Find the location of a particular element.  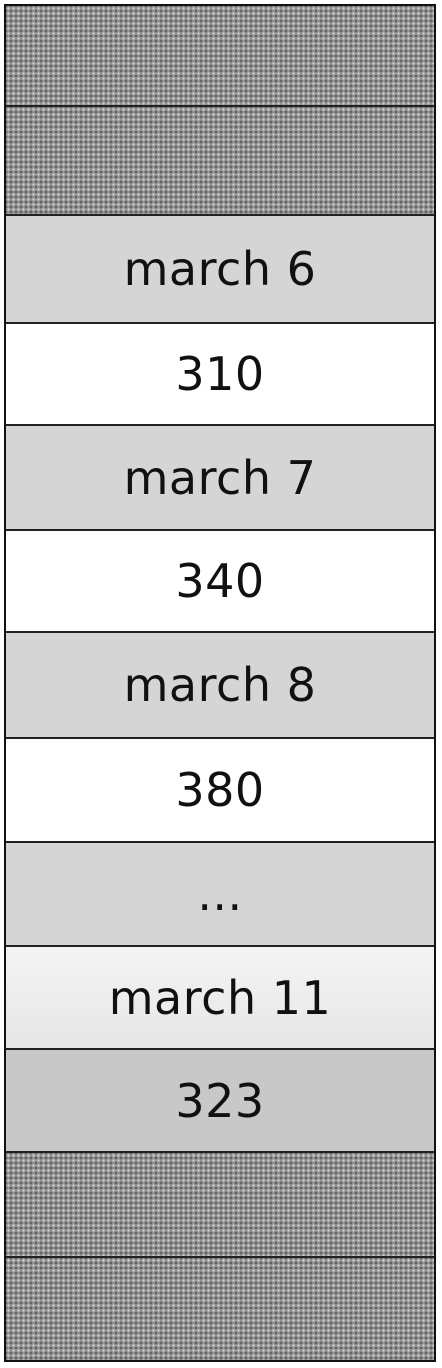

value-cell: 310 is located at coordinates (220, 375).